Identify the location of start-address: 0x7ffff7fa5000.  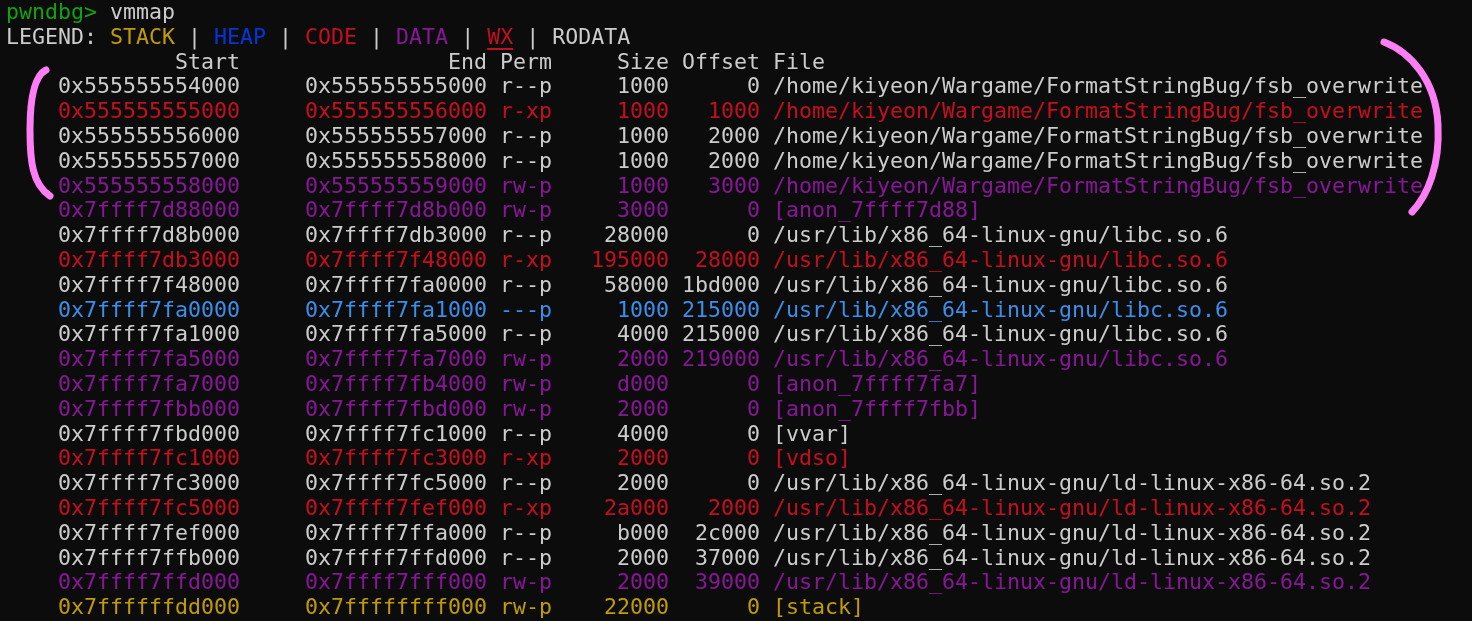
(148, 359).